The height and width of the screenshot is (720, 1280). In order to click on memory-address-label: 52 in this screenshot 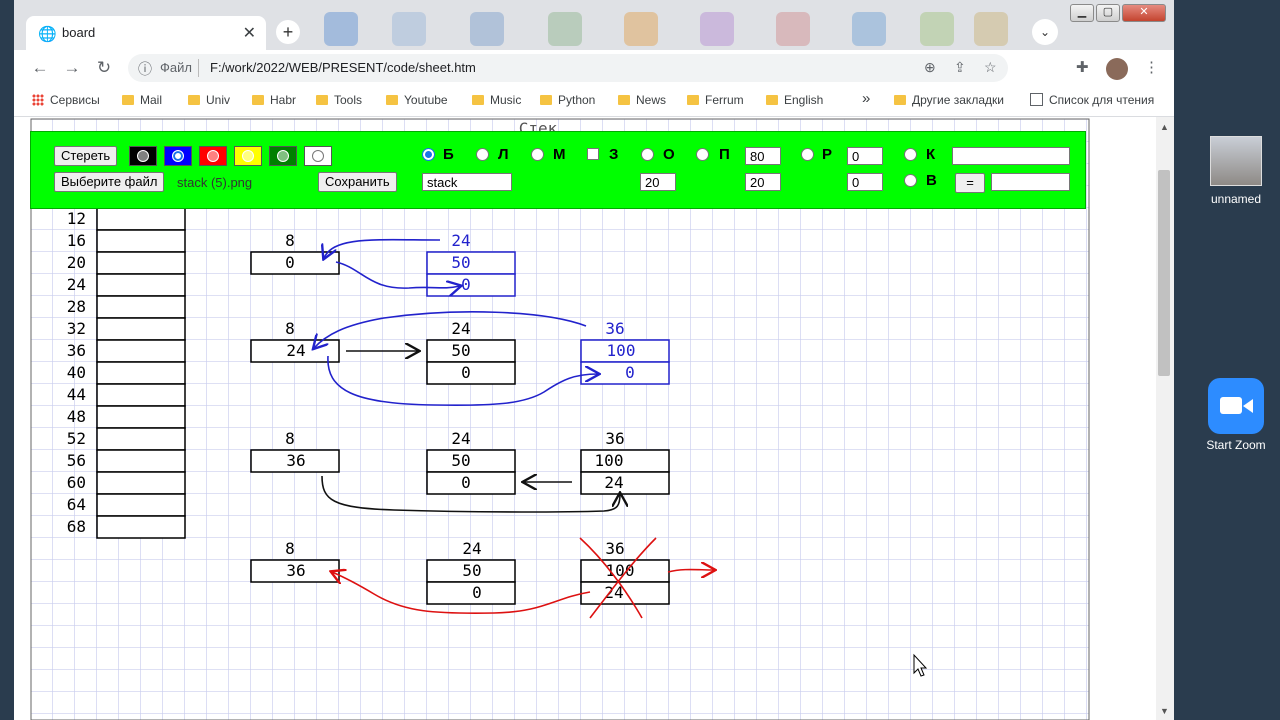, I will do `click(76, 438)`.